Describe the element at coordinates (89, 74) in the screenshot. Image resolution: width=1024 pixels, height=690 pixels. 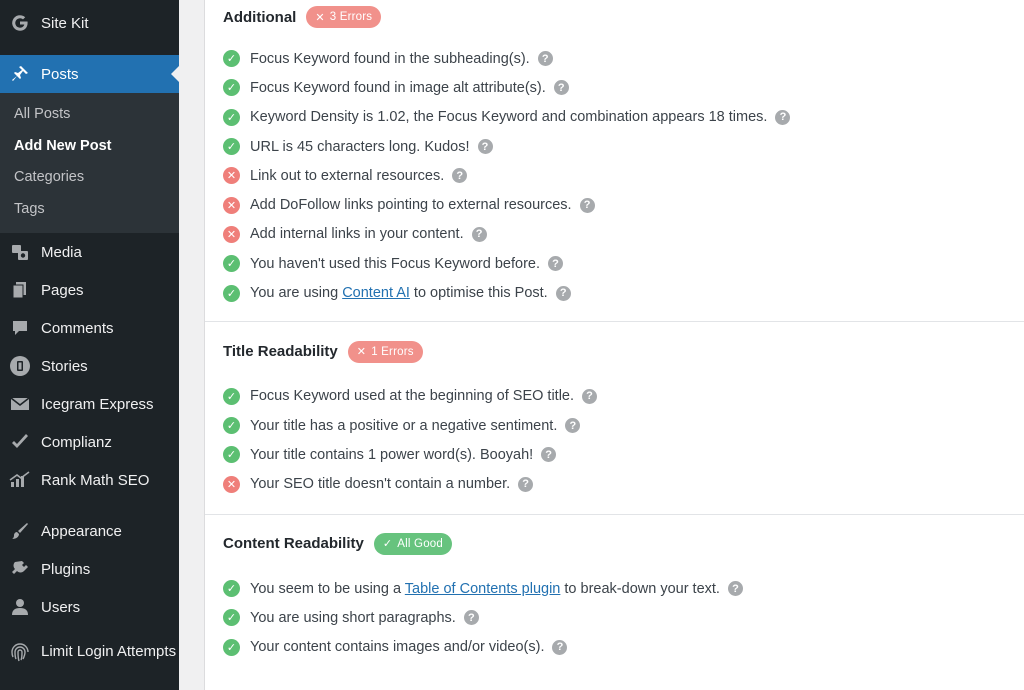
I see `sidebar-item-posts: Posts` at that location.